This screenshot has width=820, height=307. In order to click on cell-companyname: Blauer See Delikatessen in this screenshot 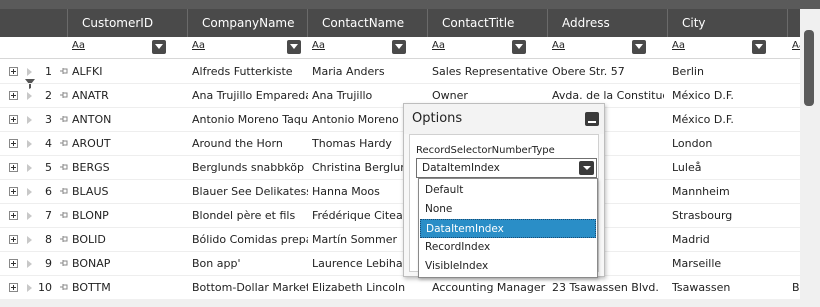, I will do `click(250, 191)`.